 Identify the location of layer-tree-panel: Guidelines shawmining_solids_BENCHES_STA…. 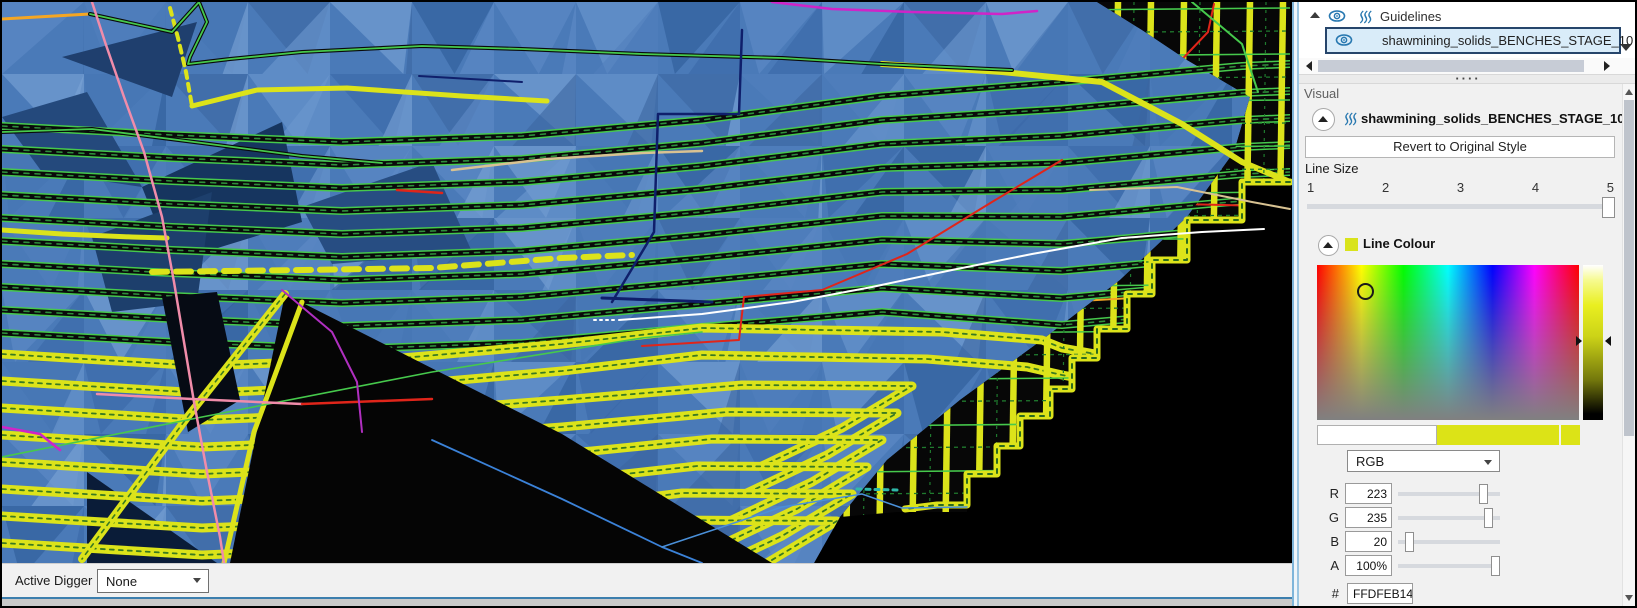
(1468, 38).